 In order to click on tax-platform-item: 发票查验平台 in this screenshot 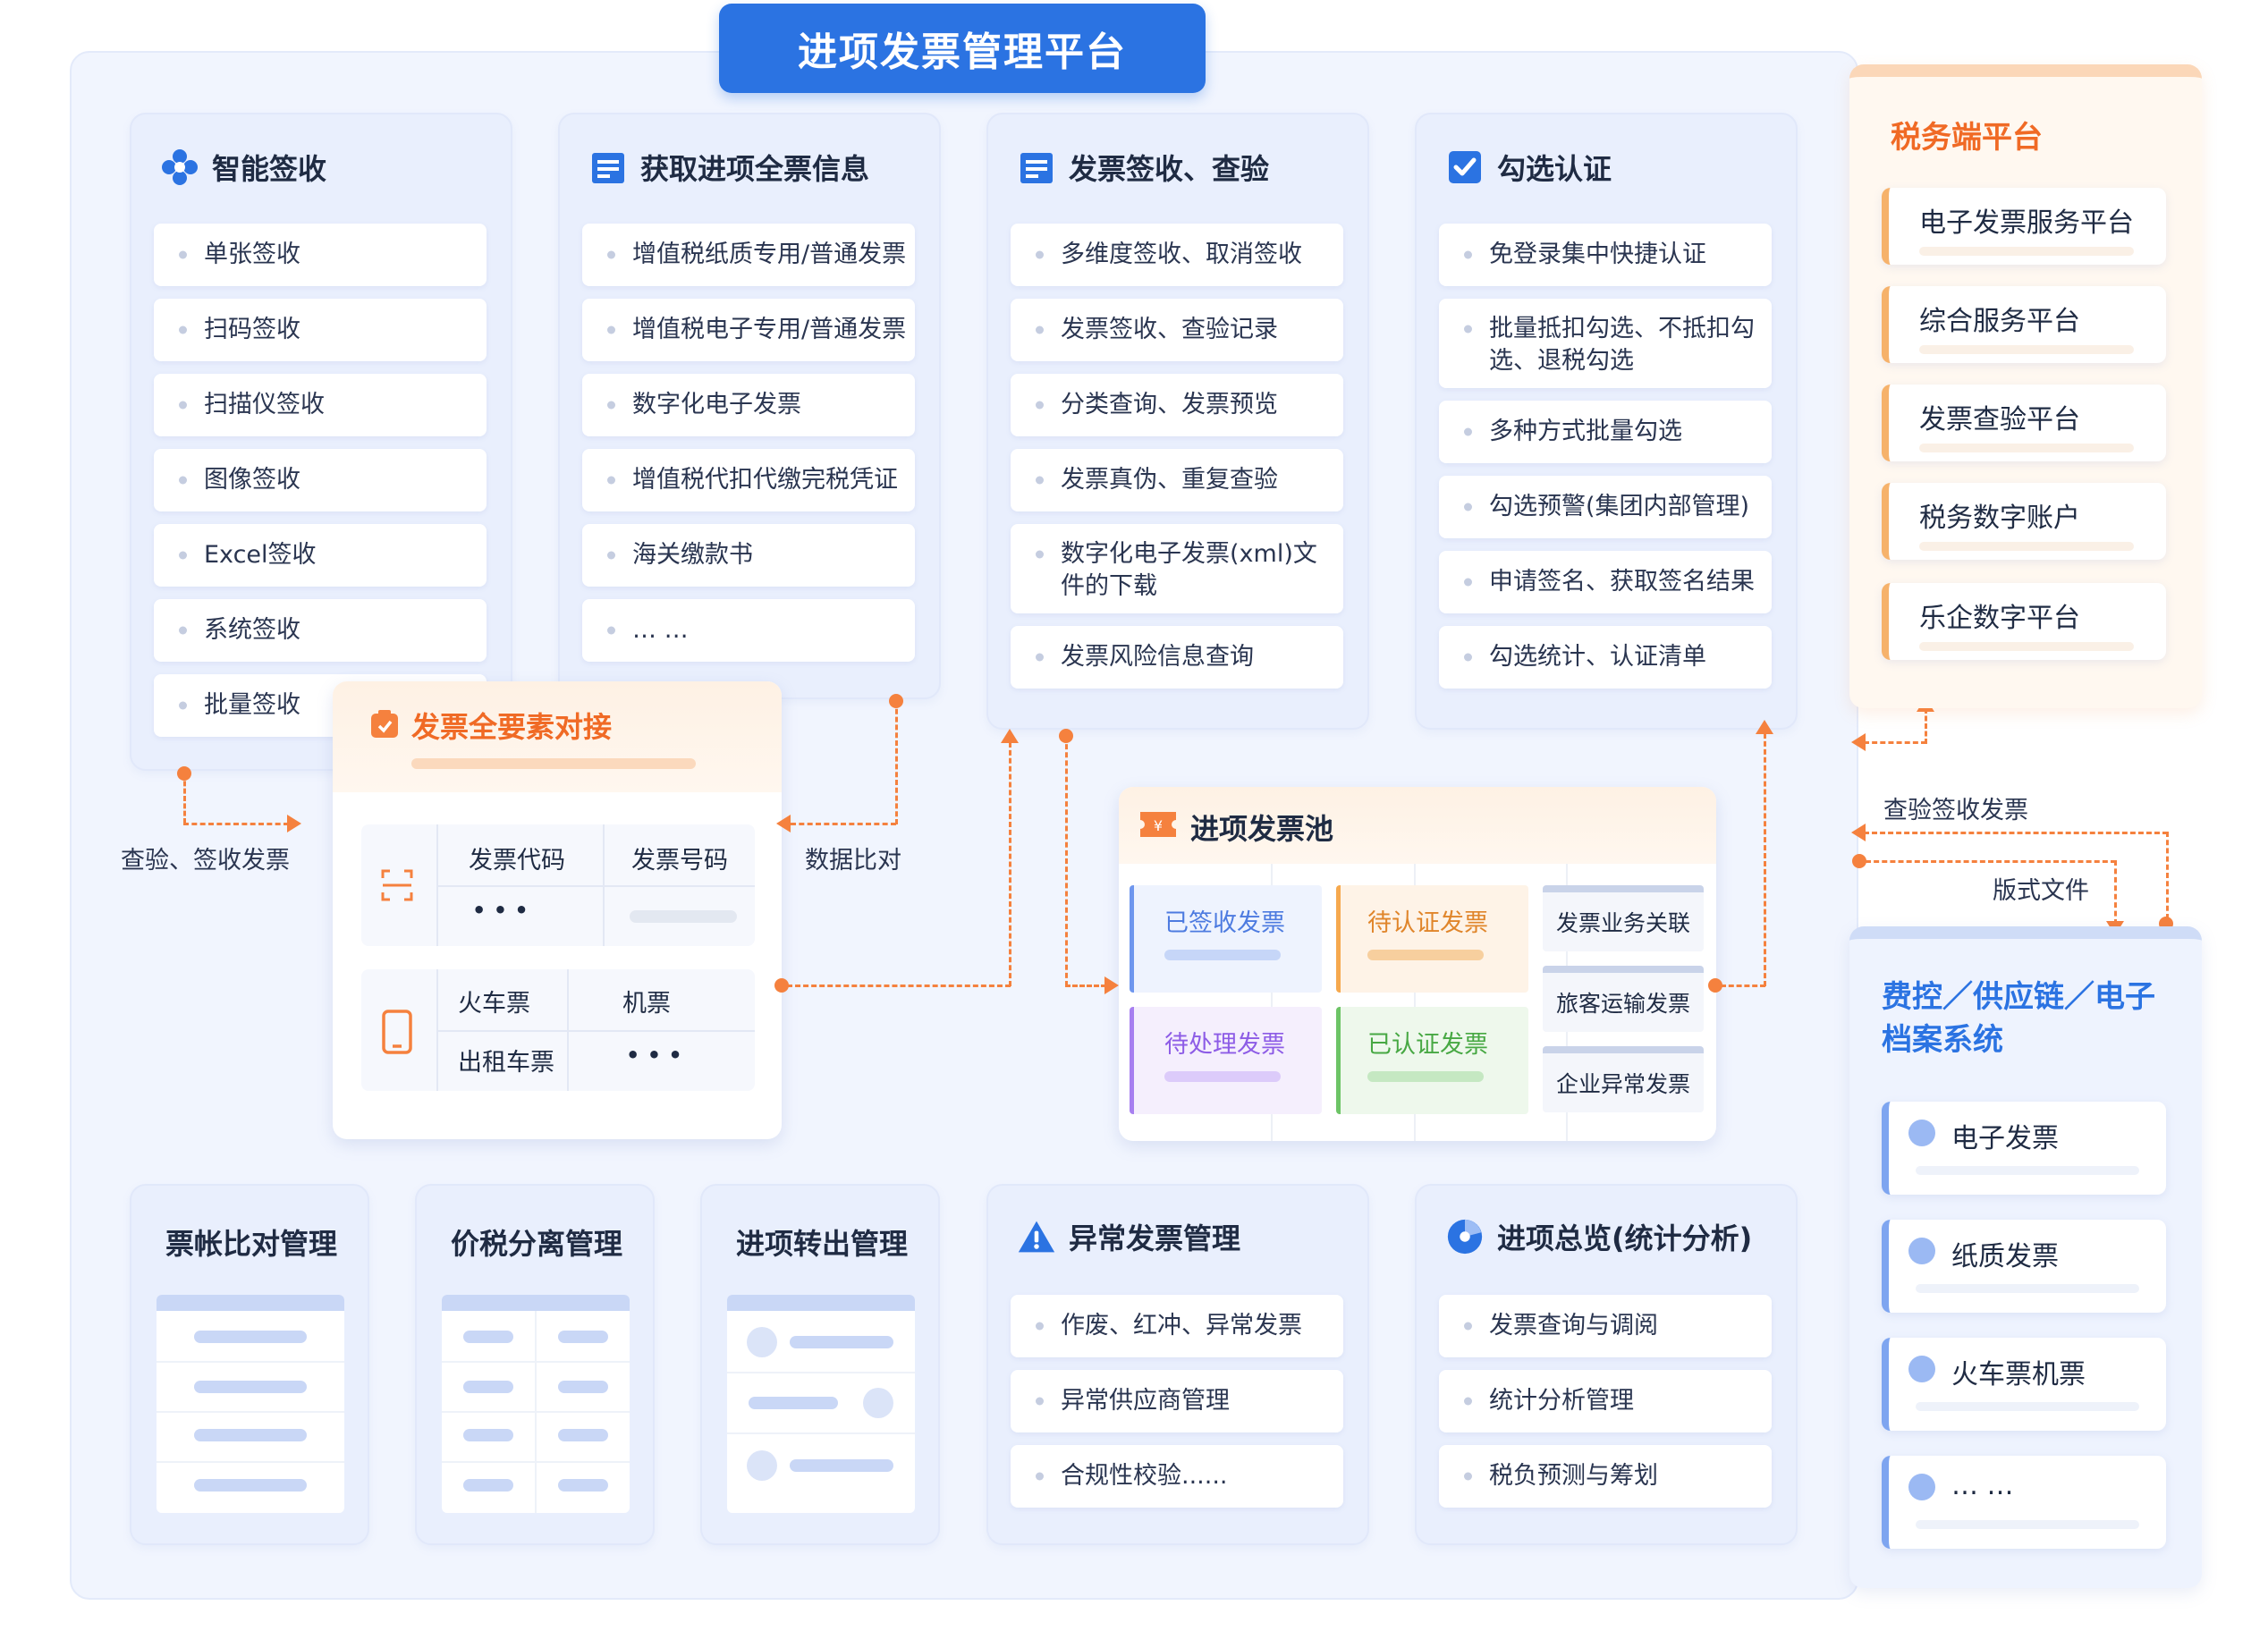, I will do `click(2024, 423)`.